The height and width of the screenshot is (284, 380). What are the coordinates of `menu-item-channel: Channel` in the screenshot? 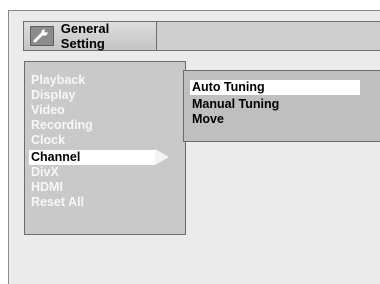 It's located at (92, 157).